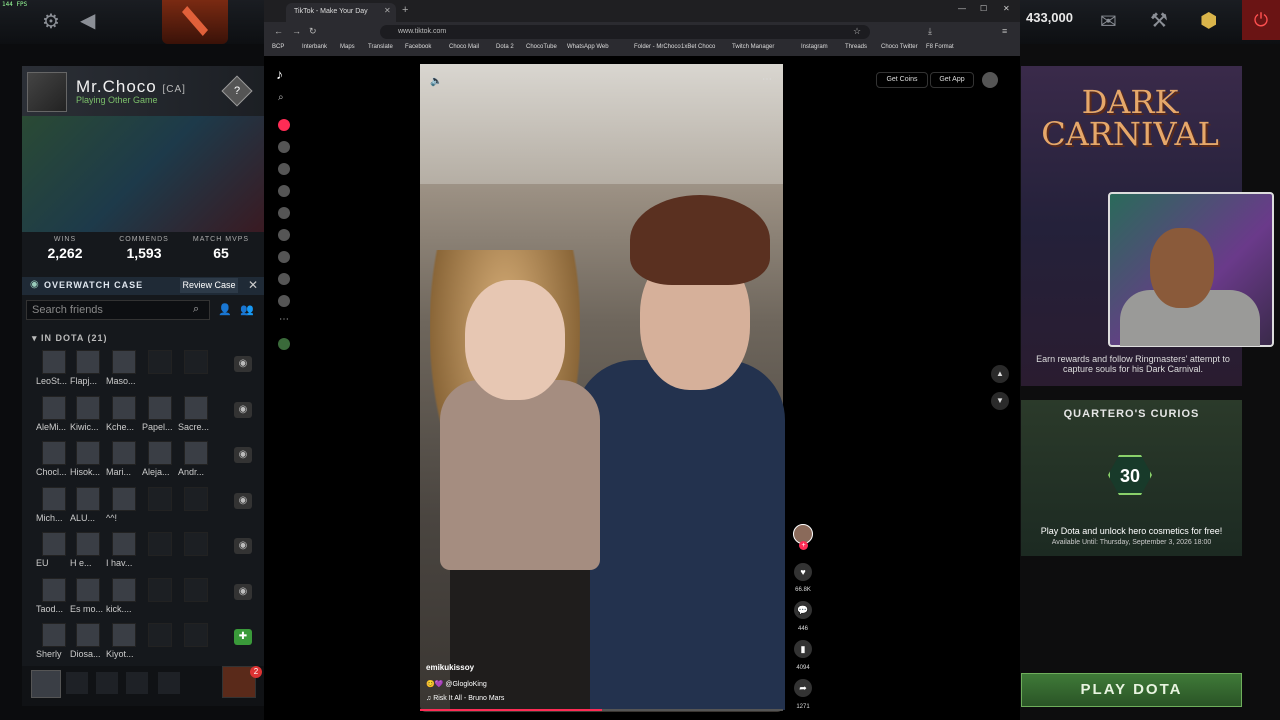  I want to click on more-options-icon: ⋯, so click(767, 79).